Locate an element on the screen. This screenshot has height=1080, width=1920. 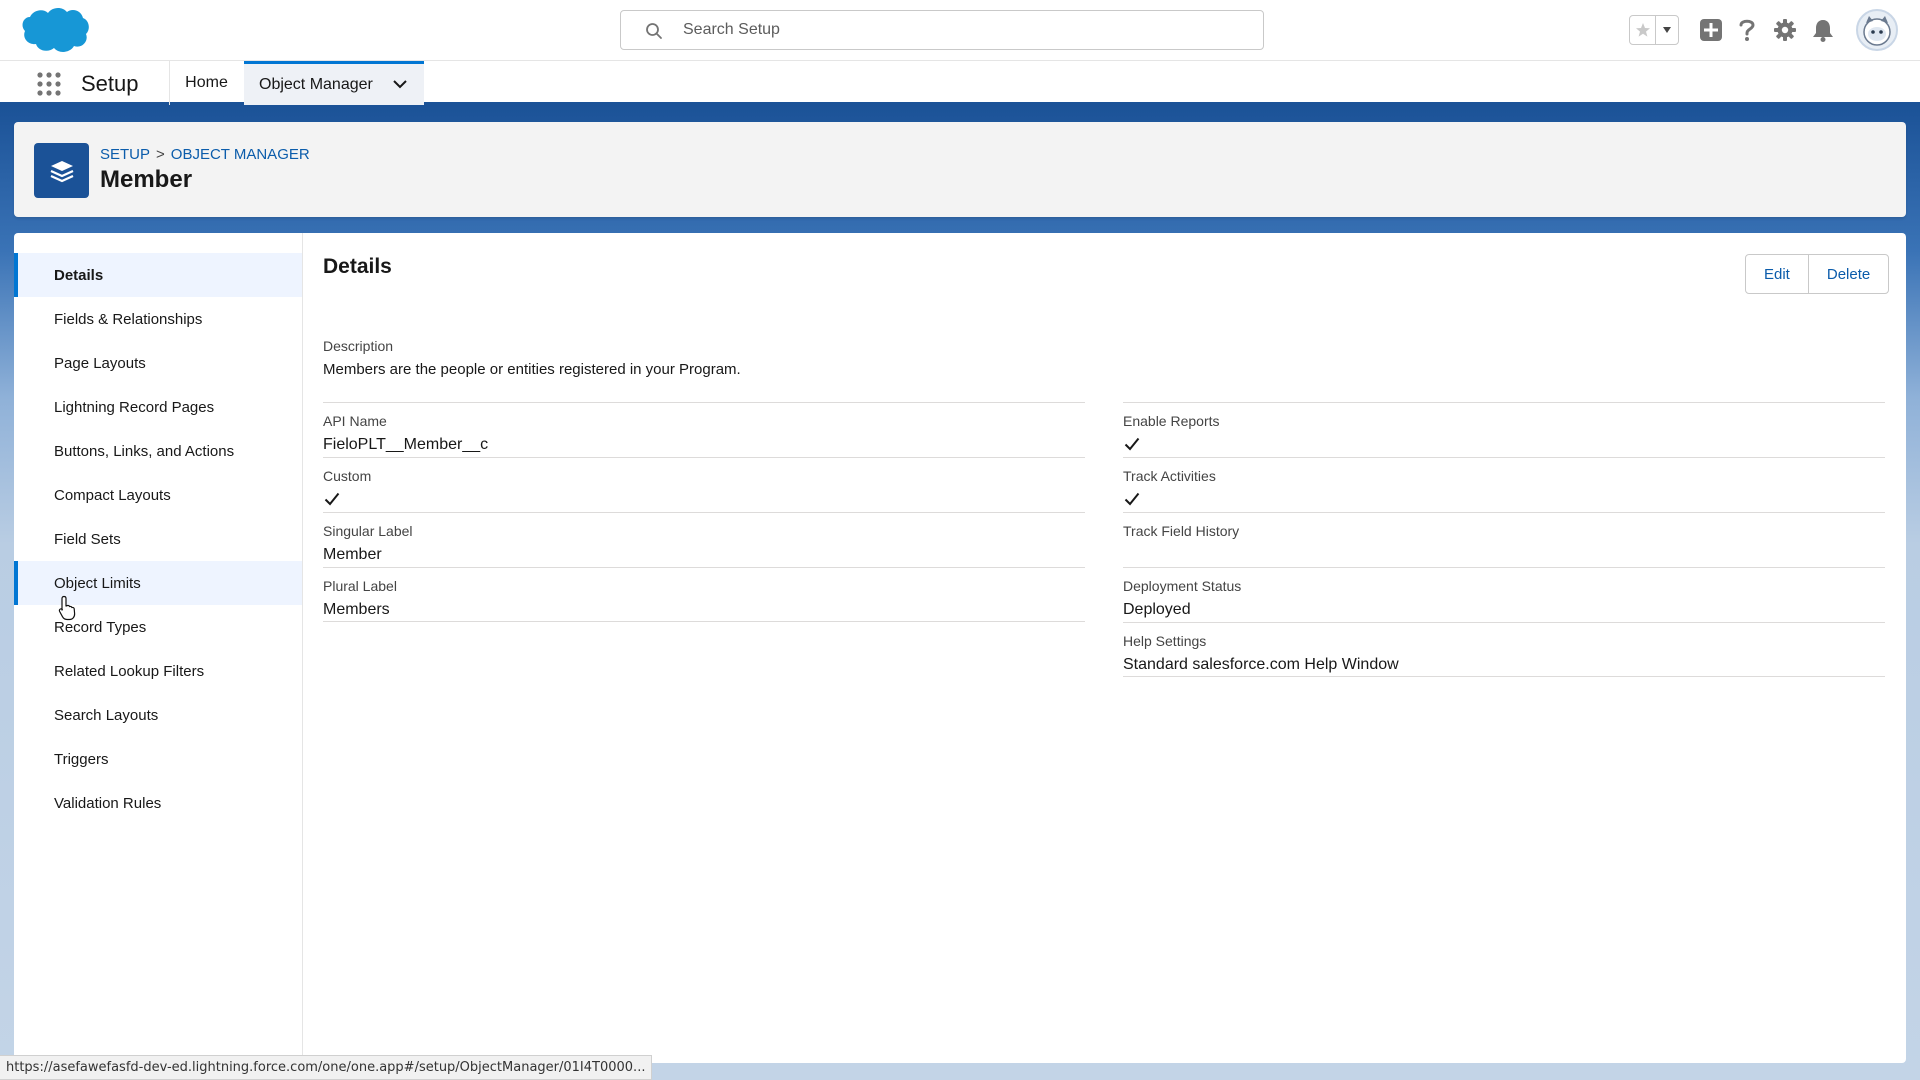
field-label: Enable Reports is located at coordinates (1171, 421).